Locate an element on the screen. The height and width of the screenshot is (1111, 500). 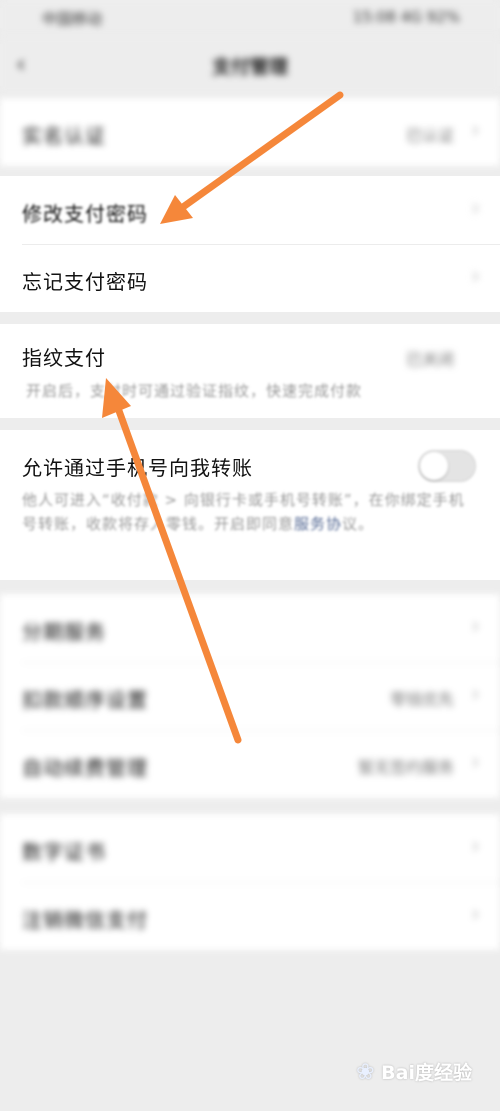
row-value: 暂无签约服务 is located at coordinates (405, 767).